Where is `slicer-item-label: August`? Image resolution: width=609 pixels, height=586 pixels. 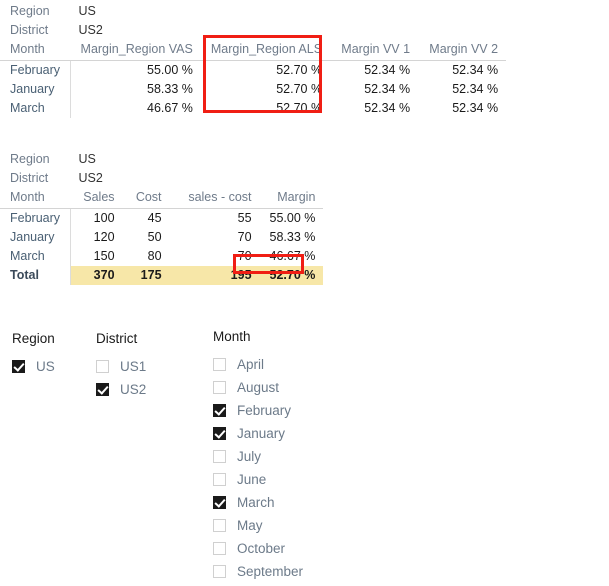 slicer-item-label: August is located at coordinates (258, 387).